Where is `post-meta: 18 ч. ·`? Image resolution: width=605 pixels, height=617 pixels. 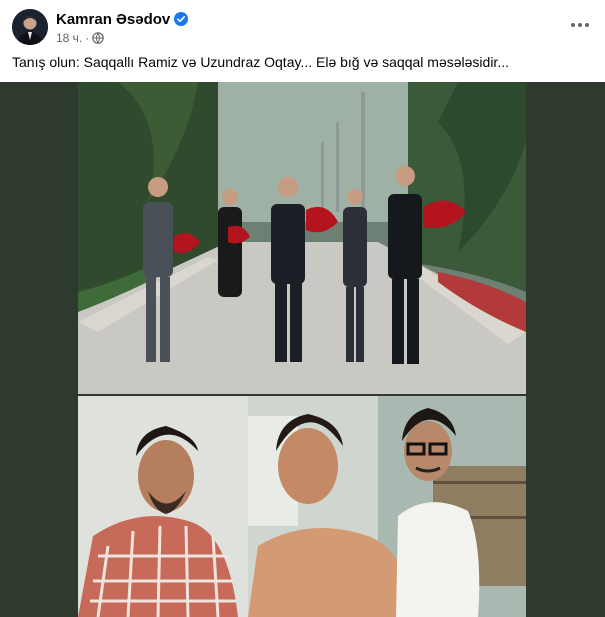
post-meta: 18 ч. · is located at coordinates (80, 38).